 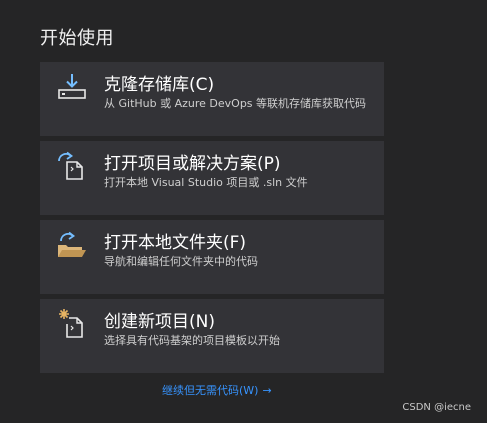 I want to click on clone-repository-title: 克隆存储库(C), so click(x=159, y=85).